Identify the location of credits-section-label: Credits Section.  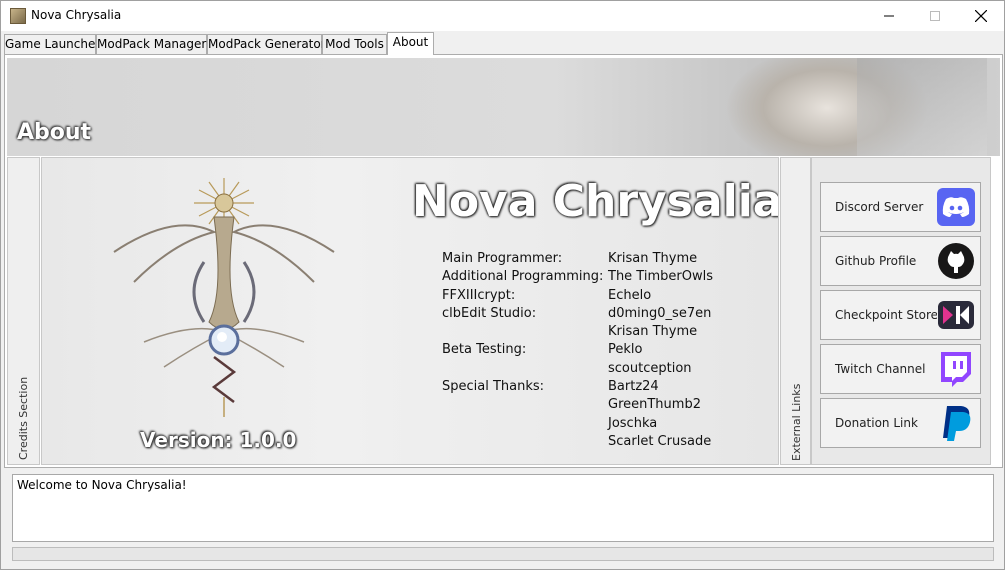
(23, 418).